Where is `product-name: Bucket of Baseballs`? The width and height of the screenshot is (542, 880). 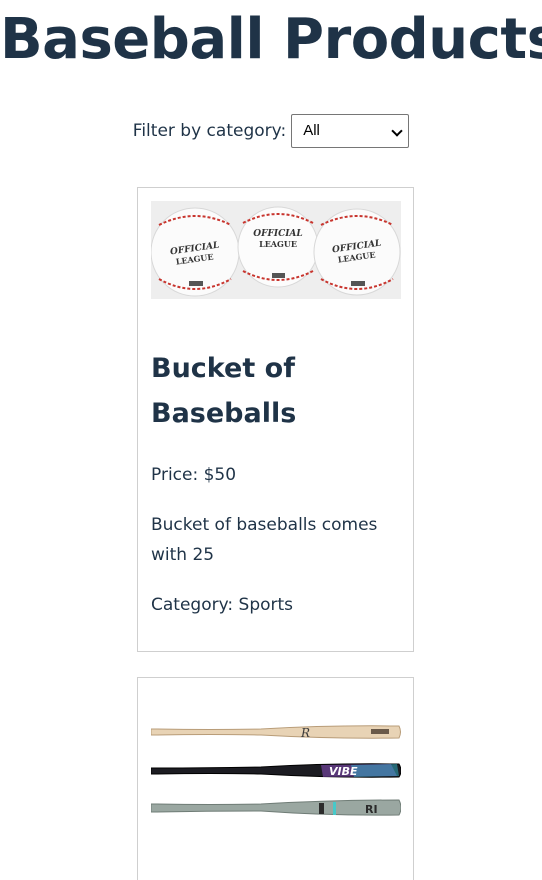 product-name: Bucket of Baseballs is located at coordinates (224, 391).